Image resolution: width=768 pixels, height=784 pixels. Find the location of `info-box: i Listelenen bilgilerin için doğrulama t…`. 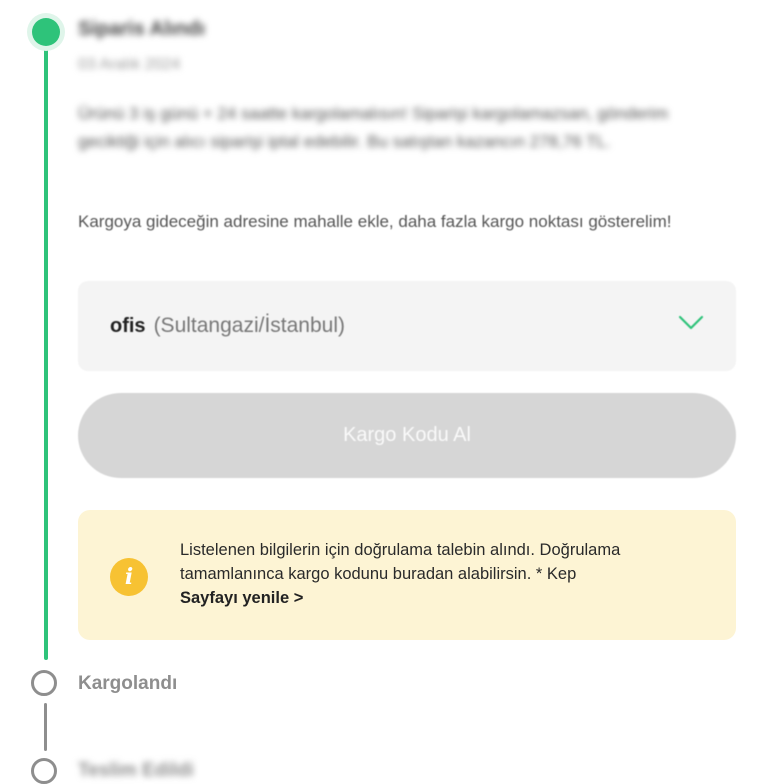

info-box: i Listelenen bilgilerin için doğrulama t… is located at coordinates (407, 575).